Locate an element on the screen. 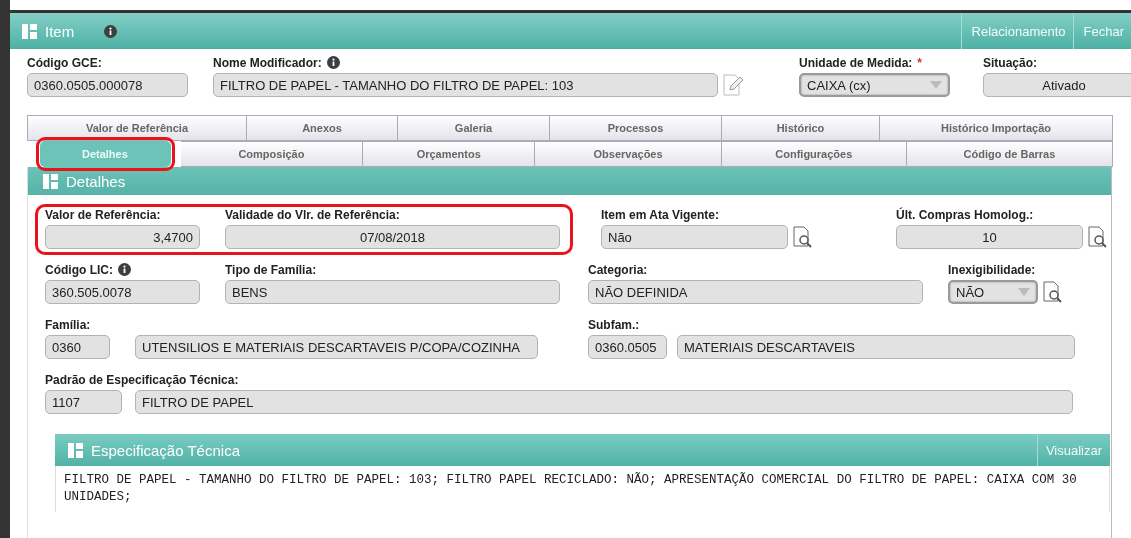 The height and width of the screenshot is (538, 1131). field-label: Item em Ata Vigente: is located at coordinates (660, 214).